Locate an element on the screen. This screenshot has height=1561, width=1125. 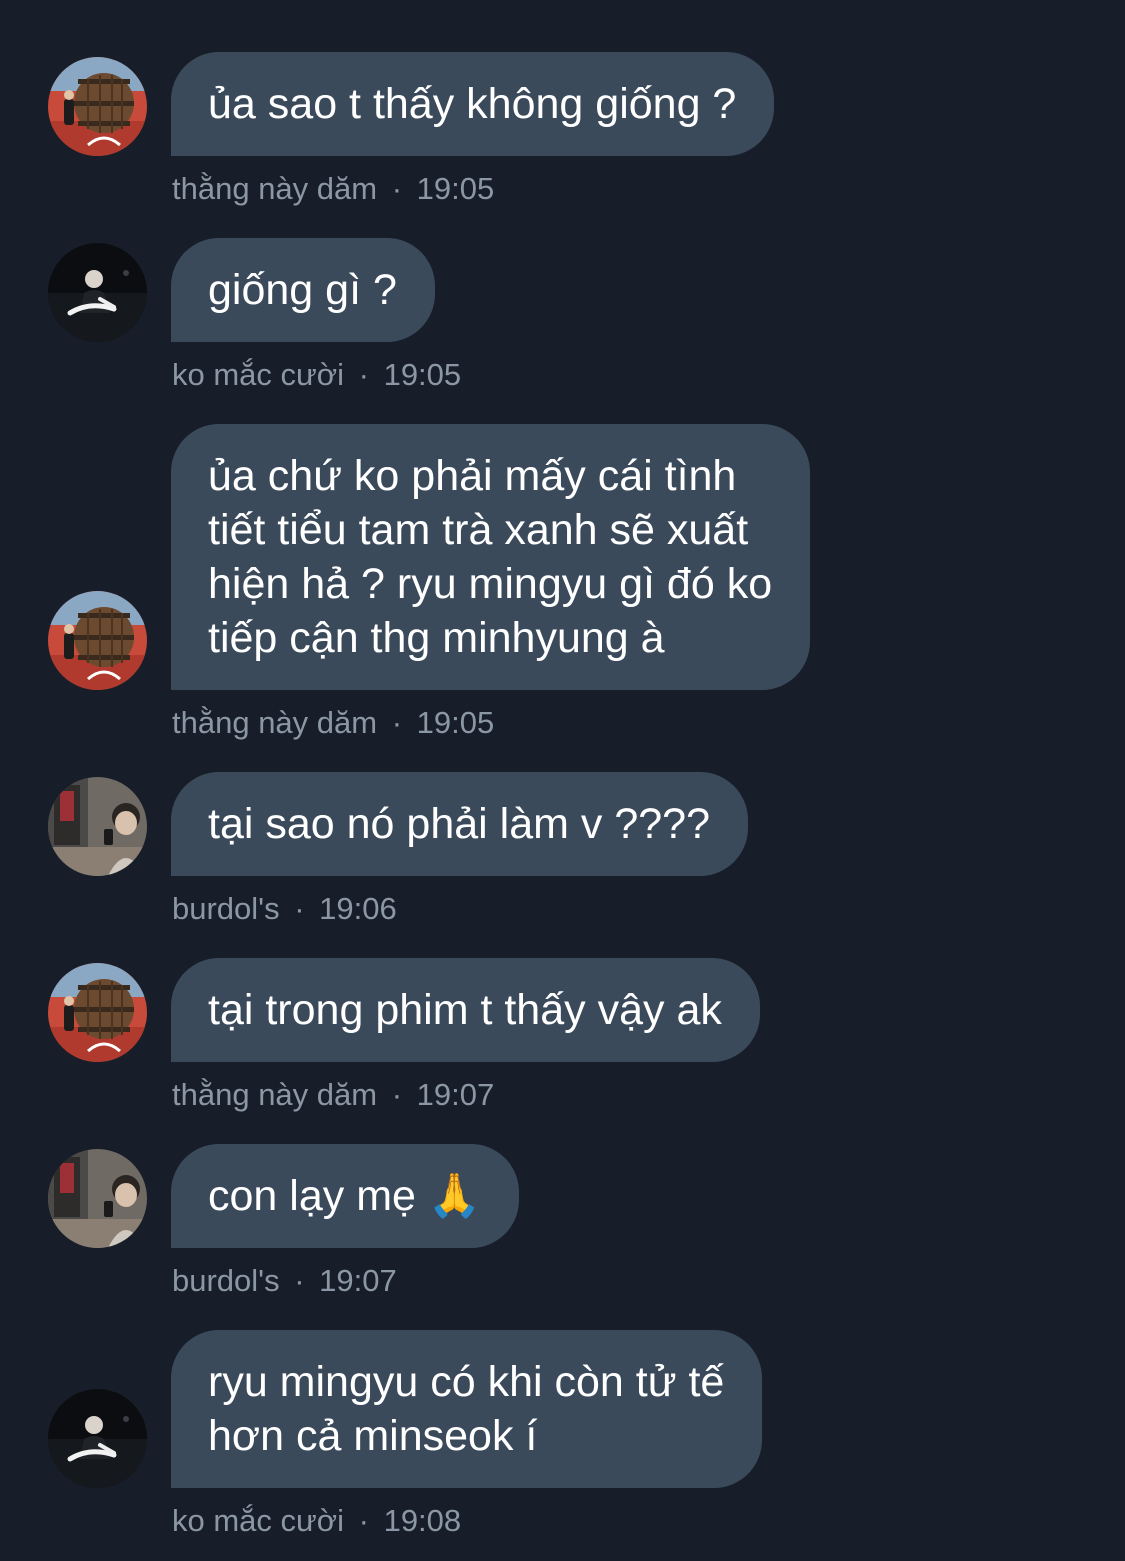
message-bubble: tại trong phim t thấy vậy ak is located at coordinates (465, 1010).